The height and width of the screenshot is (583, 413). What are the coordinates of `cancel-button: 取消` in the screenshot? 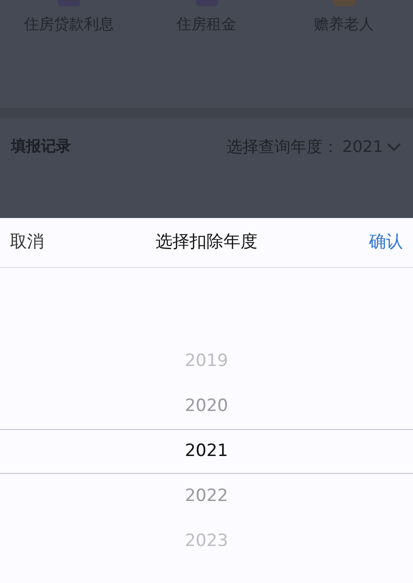 It's located at (27, 243).